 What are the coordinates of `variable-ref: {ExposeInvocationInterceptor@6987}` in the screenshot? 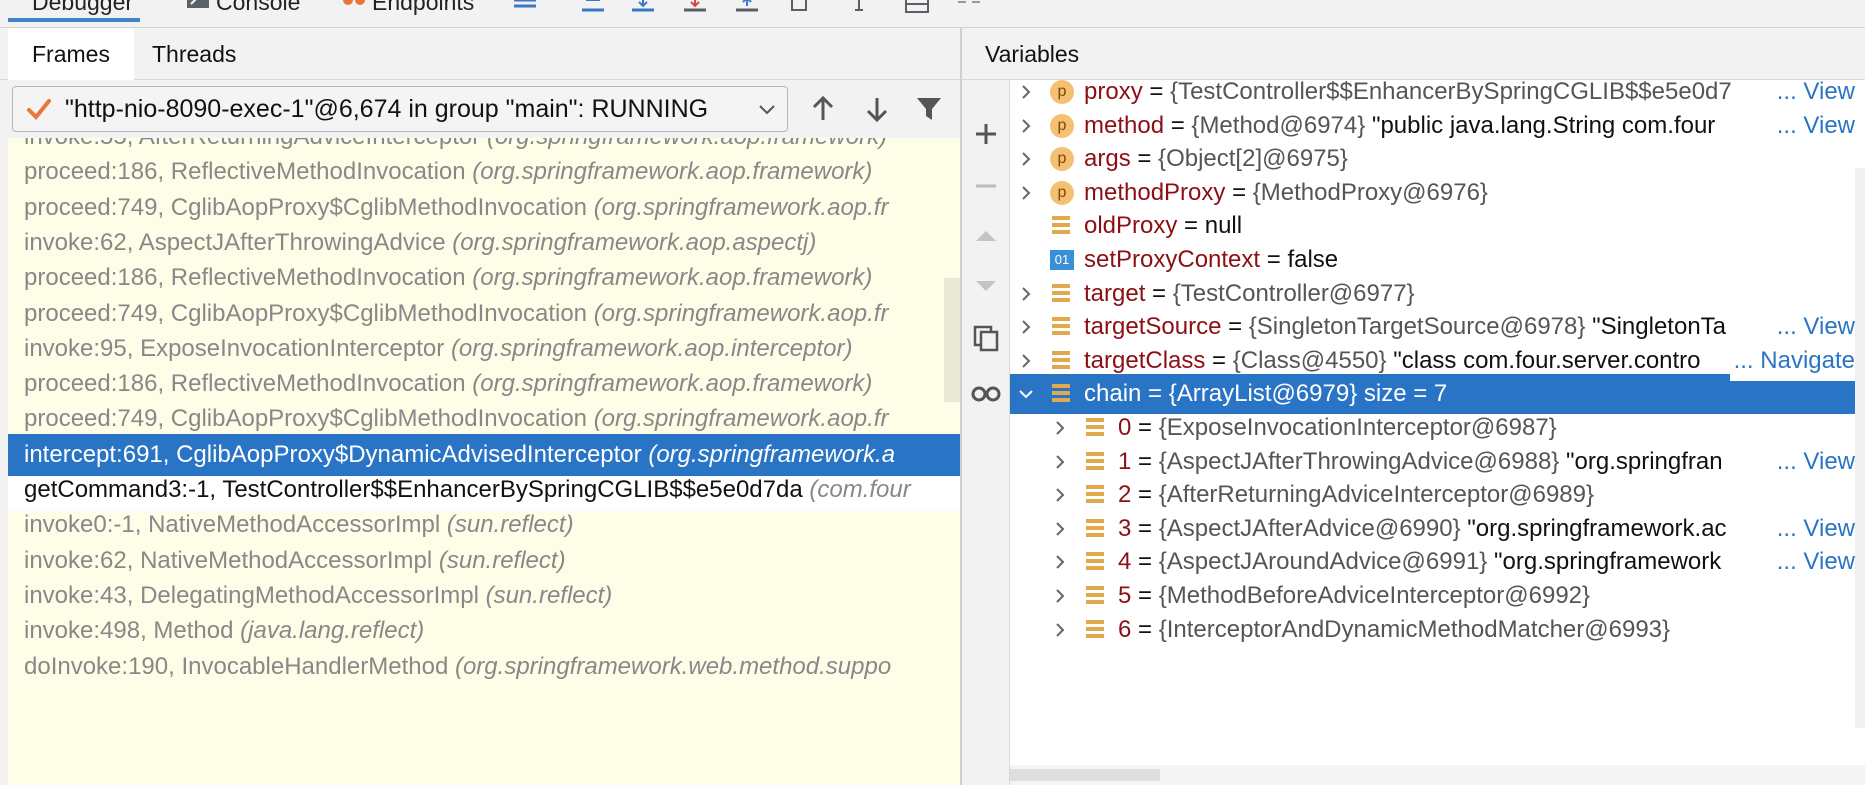 It's located at (1357, 427).